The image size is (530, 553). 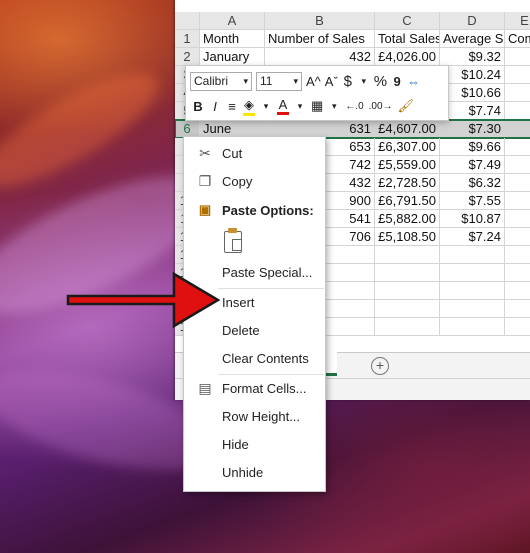 I want to click on align-center-icon: ≡, so click(x=232, y=106).